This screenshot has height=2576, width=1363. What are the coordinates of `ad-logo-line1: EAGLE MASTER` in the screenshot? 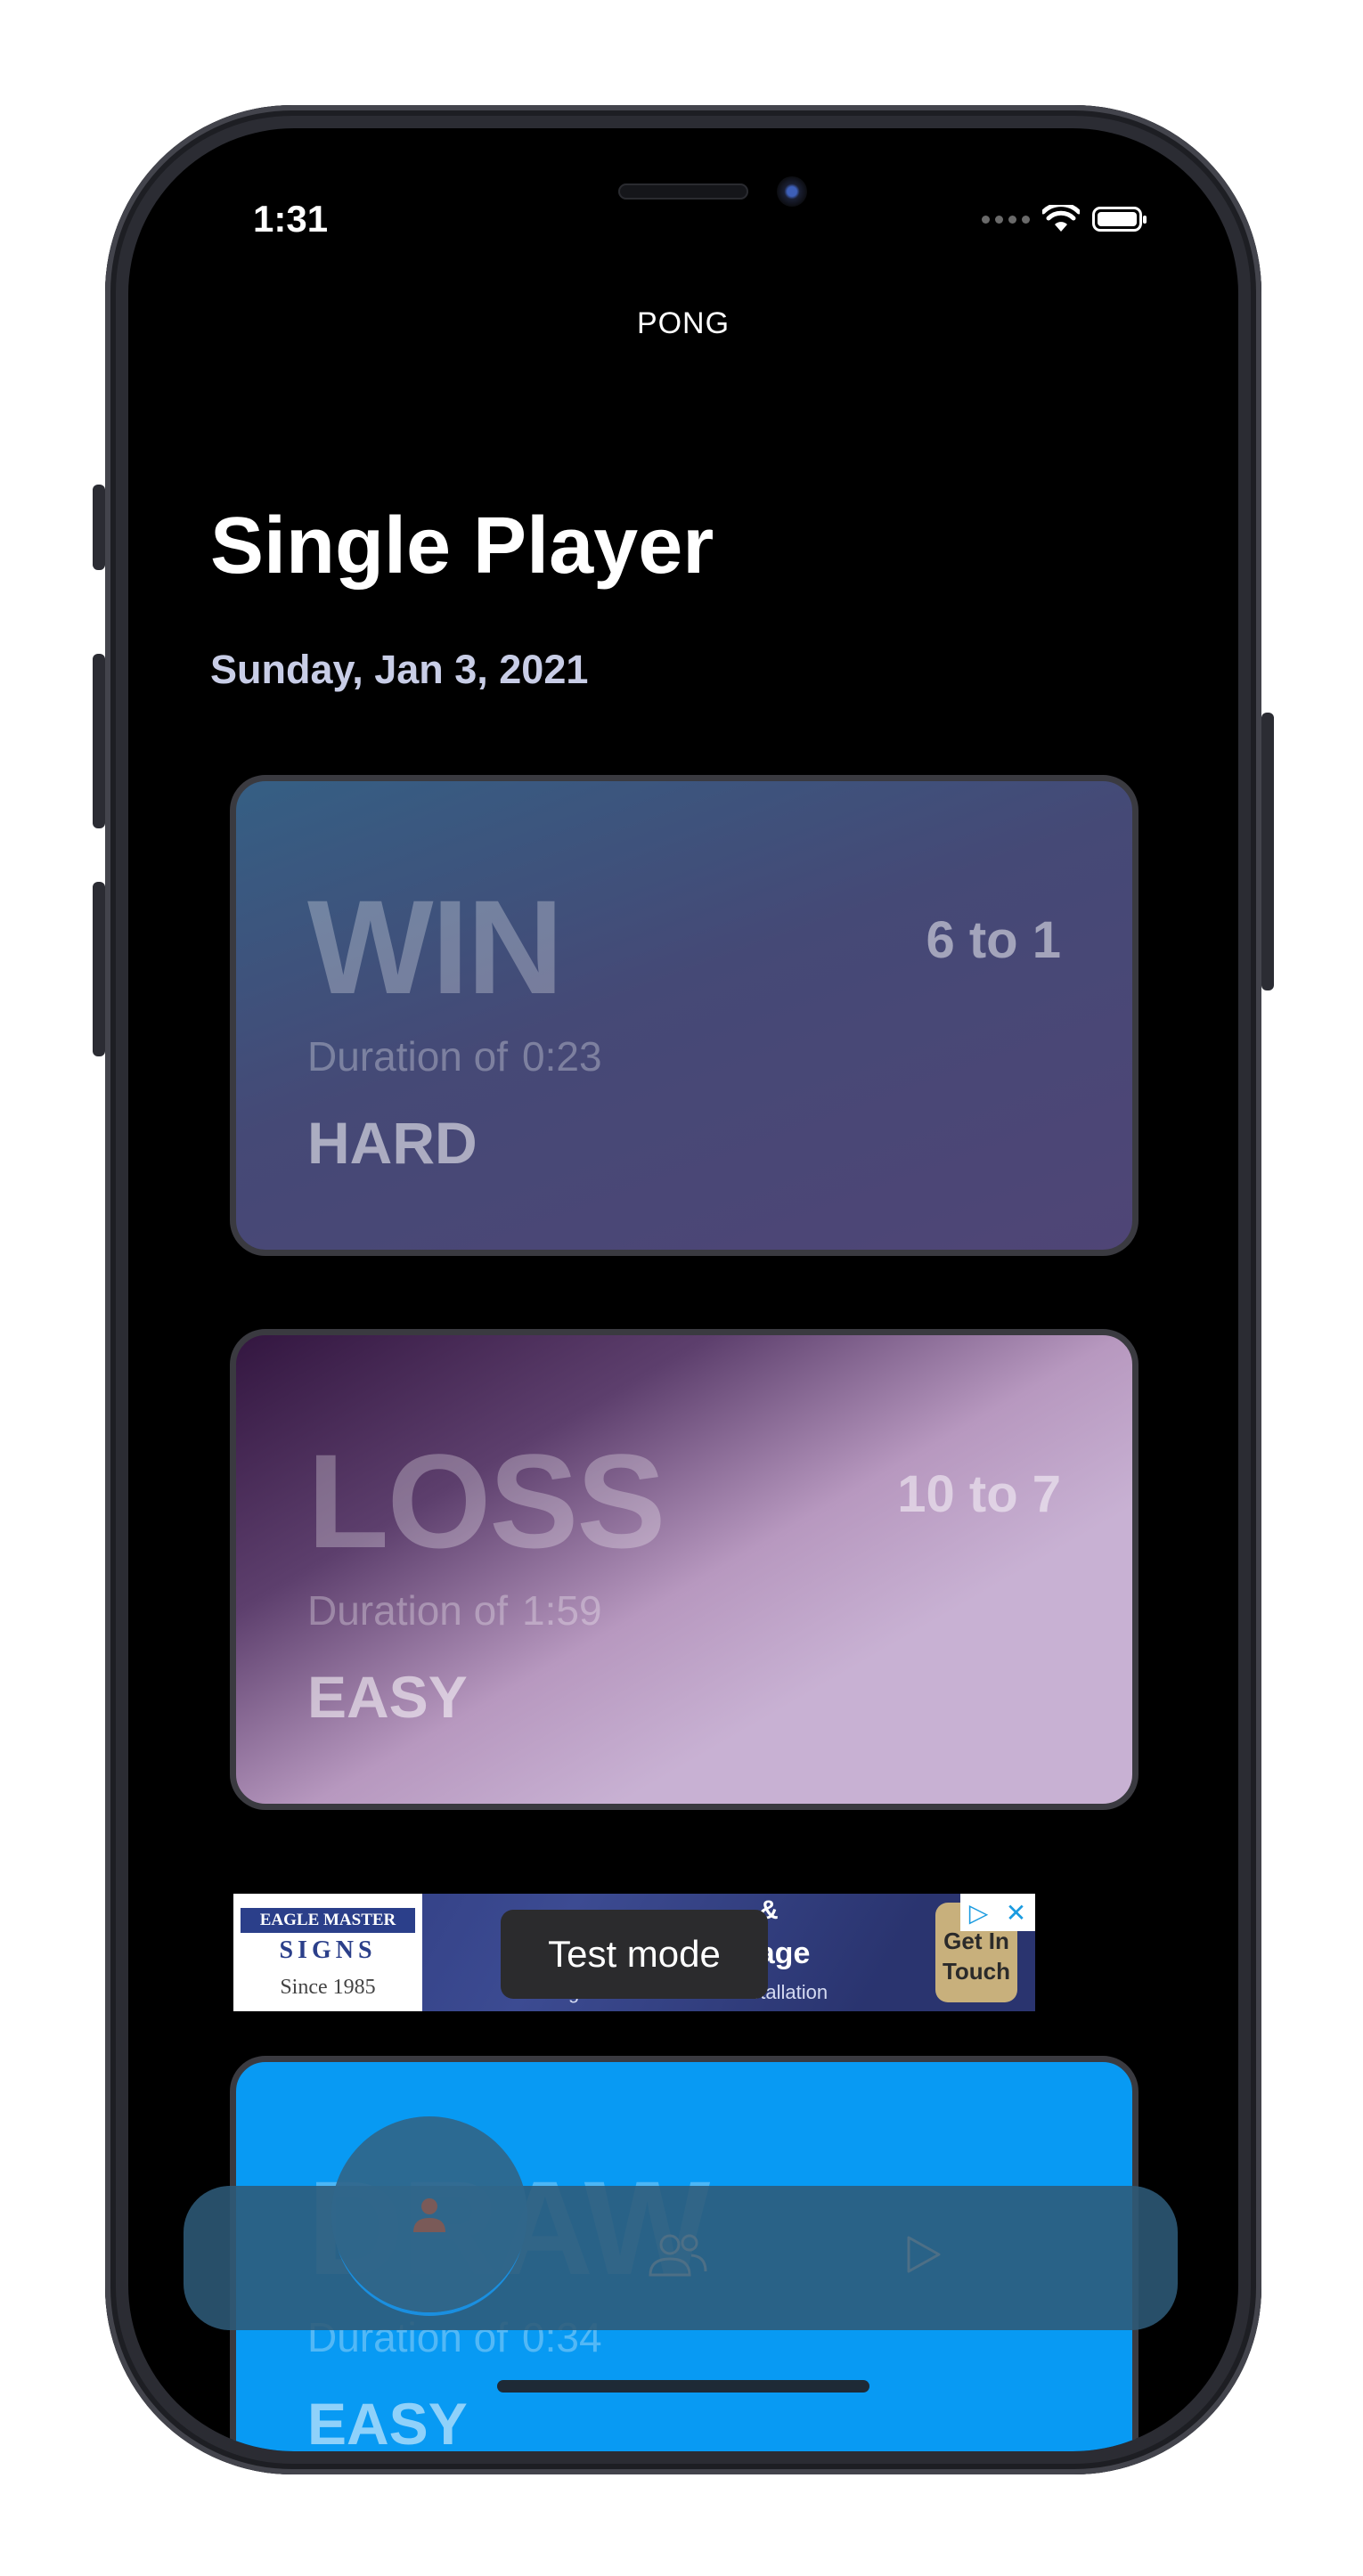 It's located at (328, 1921).